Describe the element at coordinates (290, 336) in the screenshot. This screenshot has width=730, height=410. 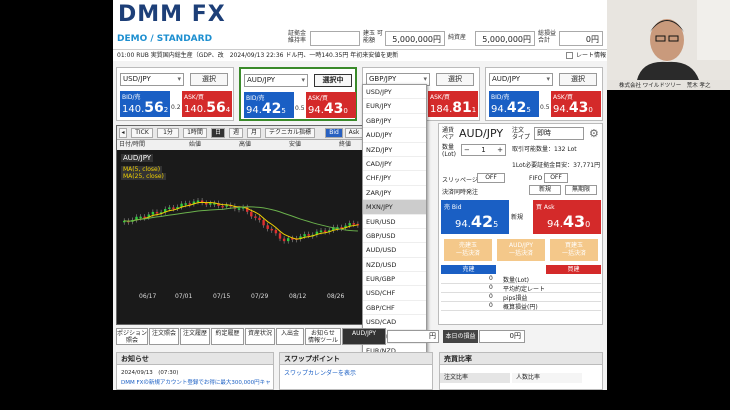
I see `tab-bottom-5: 入出金` at that location.